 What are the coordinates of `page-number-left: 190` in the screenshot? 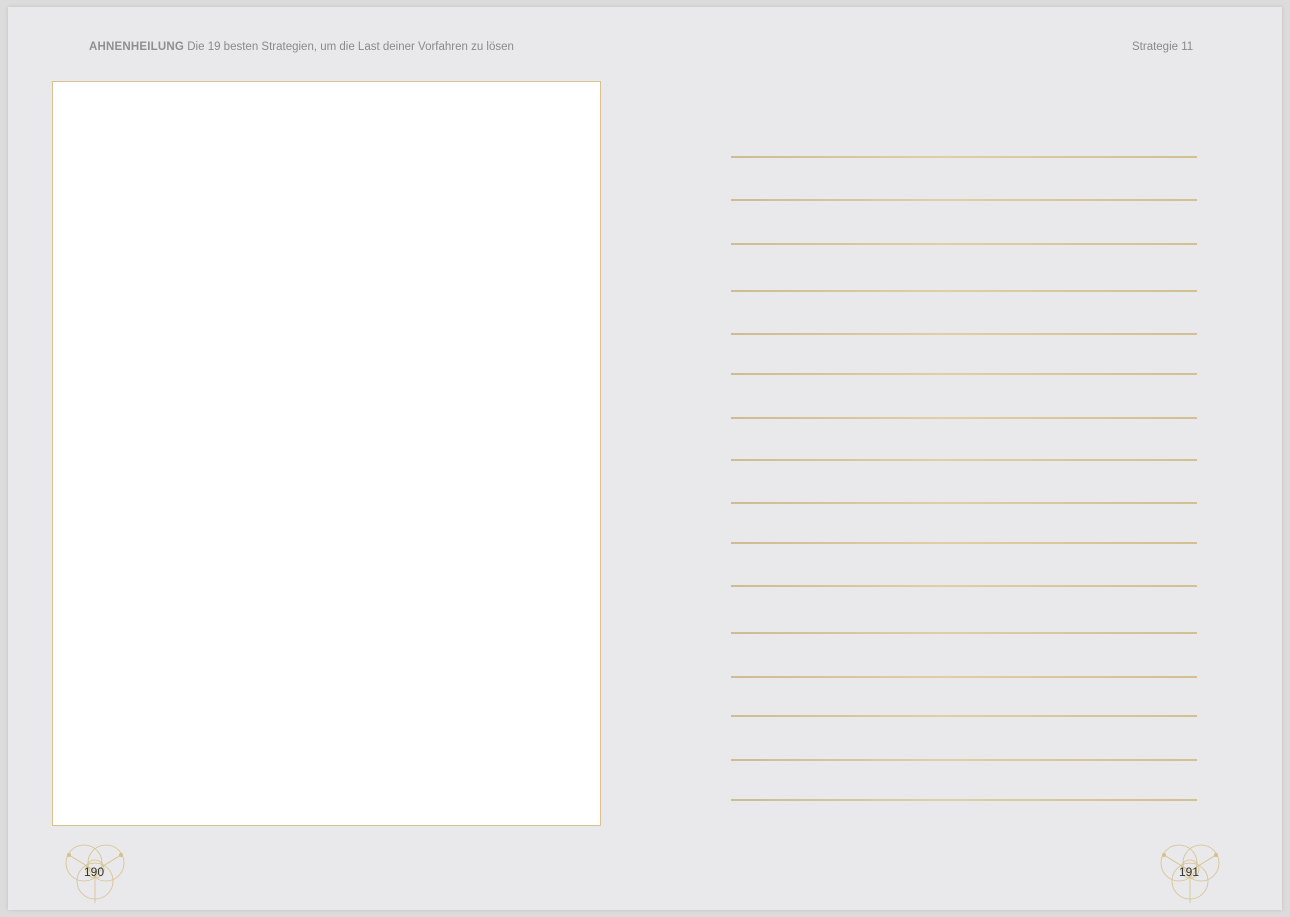 It's located at (96, 874).